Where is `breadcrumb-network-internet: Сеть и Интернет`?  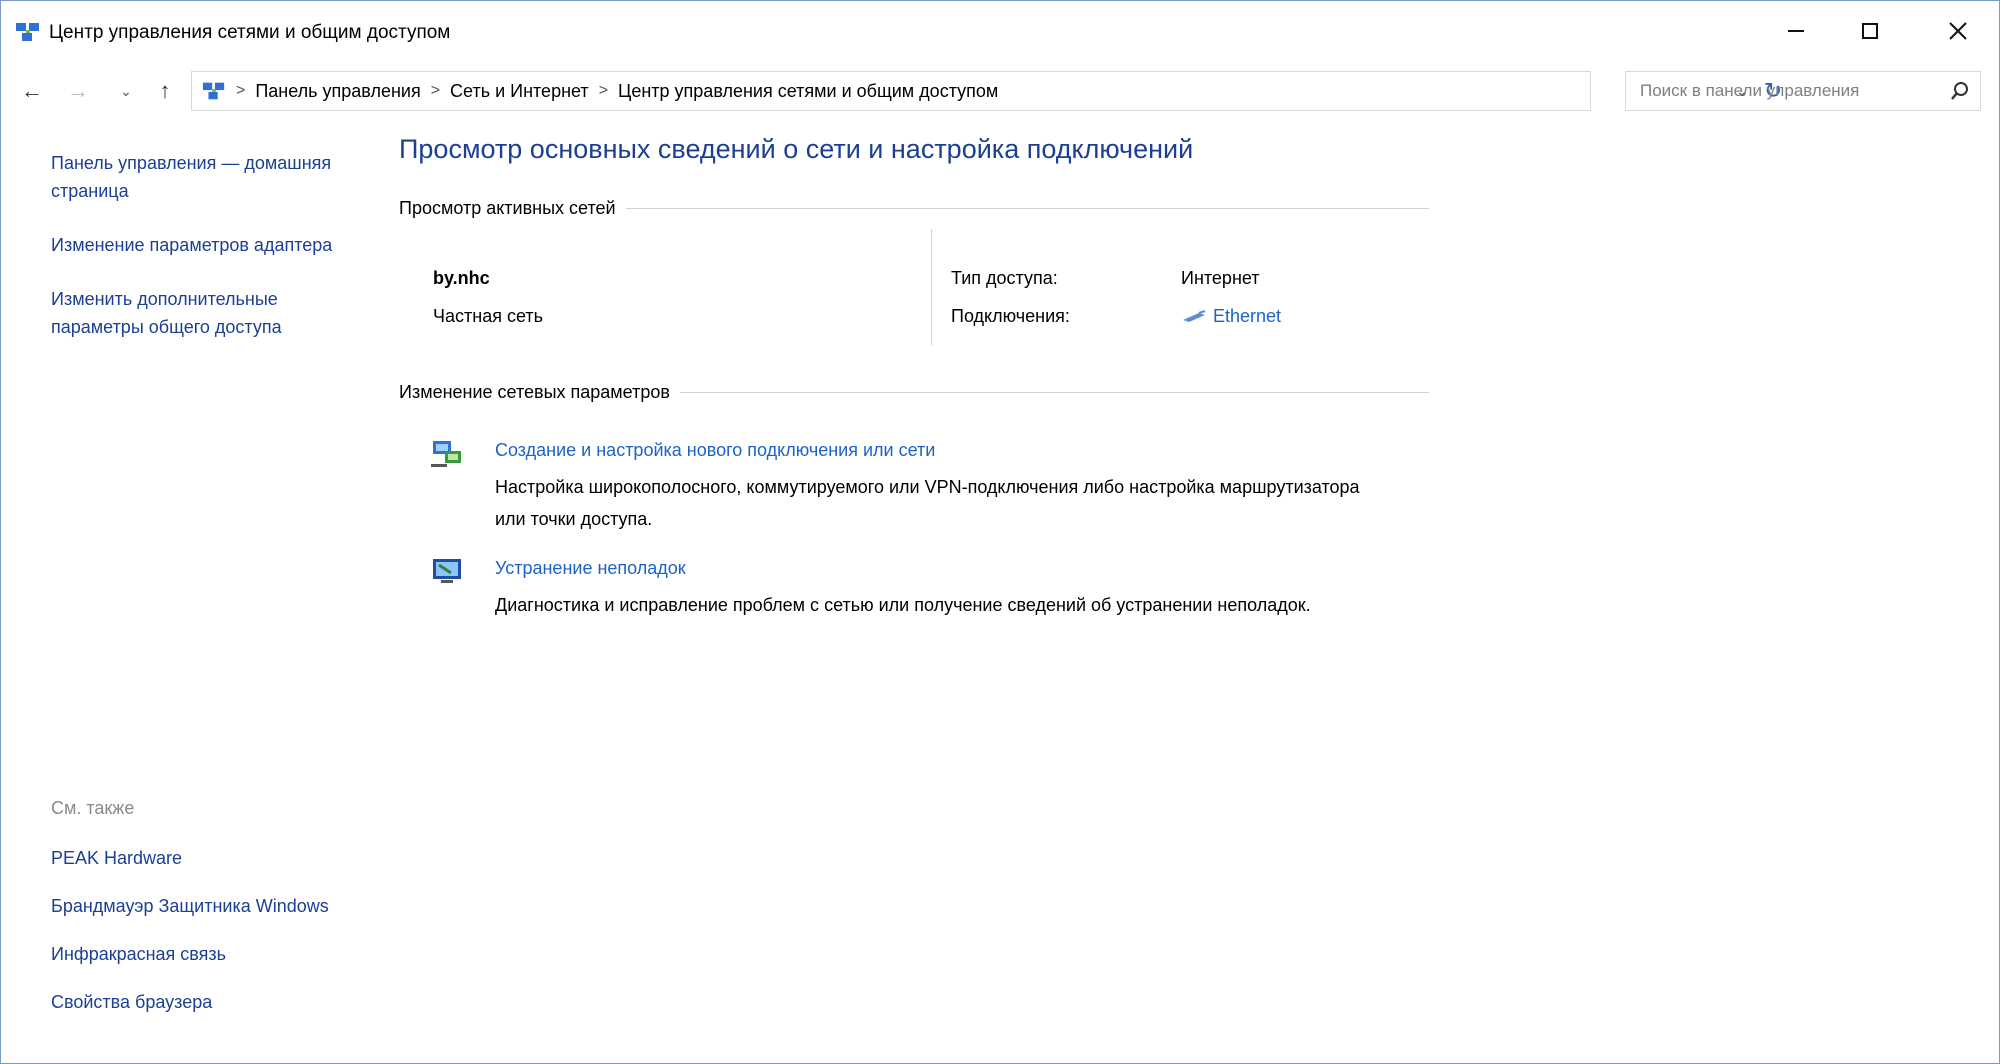
breadcrumb-network-internet: Сеть и Интернет is located at coordinates (519, 91).